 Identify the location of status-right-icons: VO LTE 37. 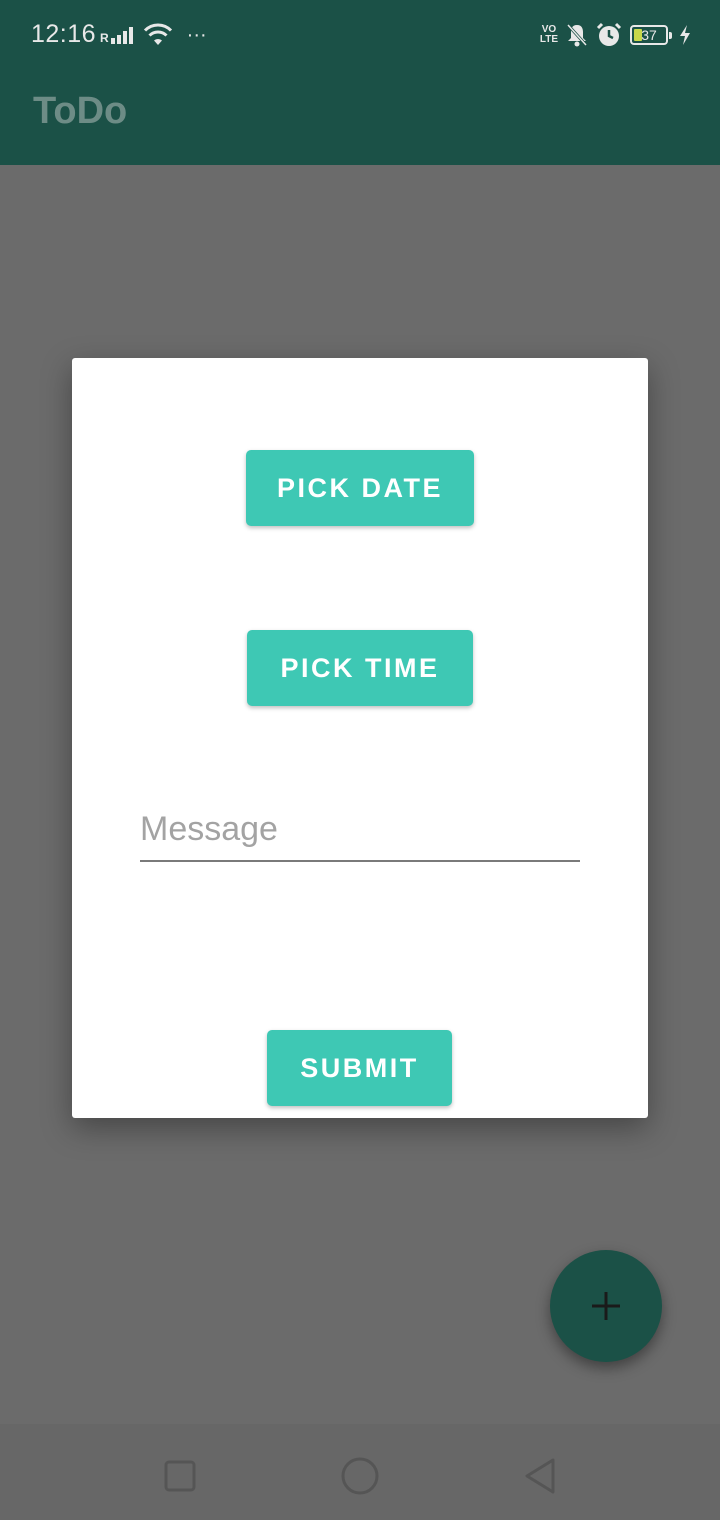
(616, 35).